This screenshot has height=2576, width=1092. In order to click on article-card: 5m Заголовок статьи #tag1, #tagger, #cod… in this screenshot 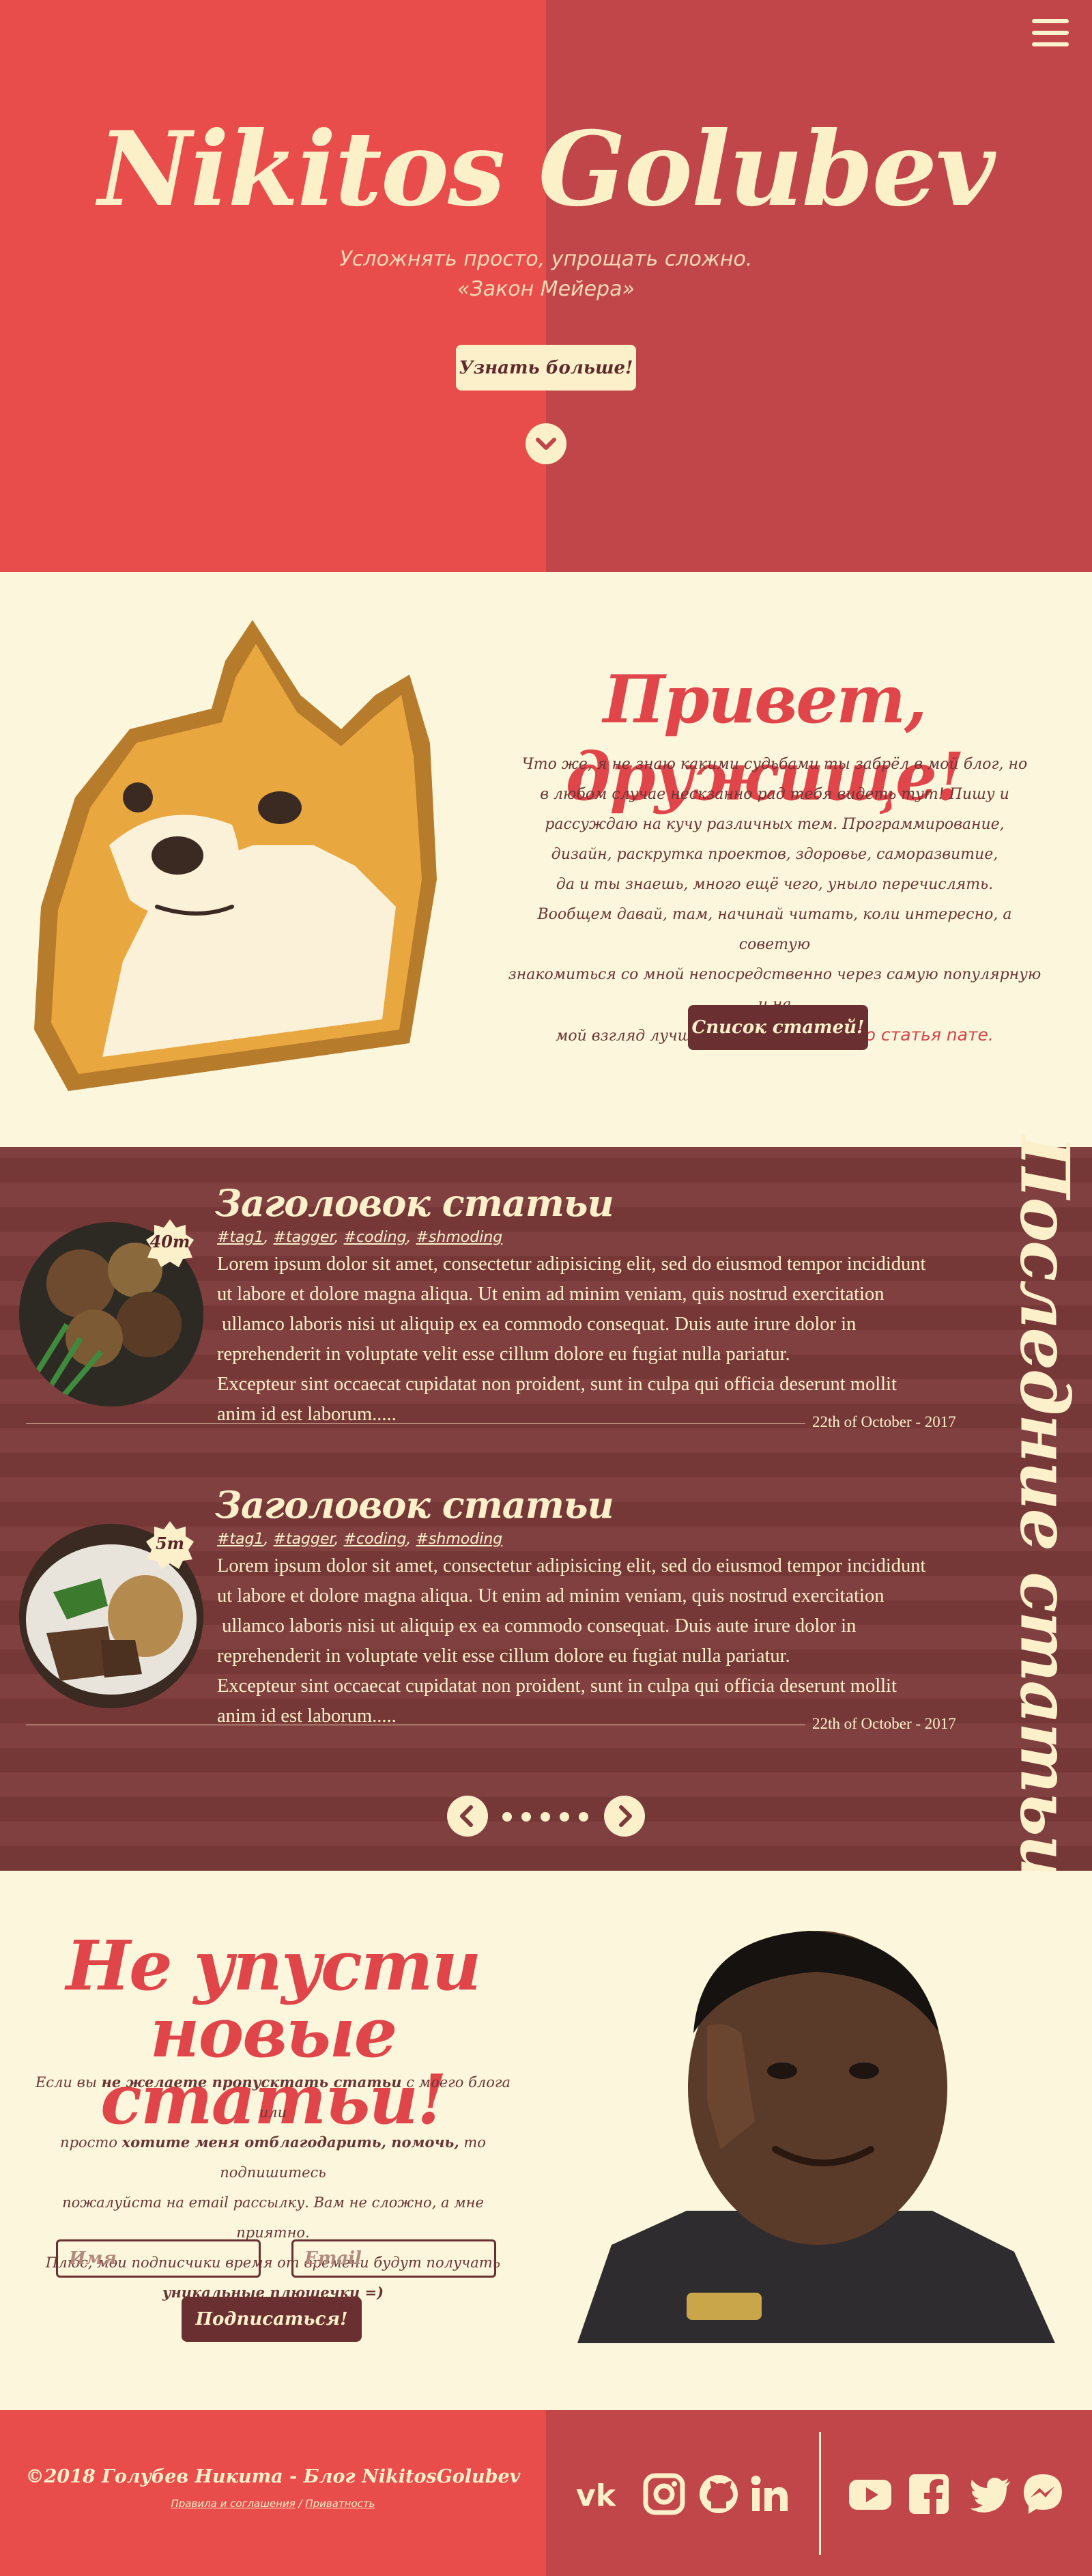, I will do `click(491, 1595)`.